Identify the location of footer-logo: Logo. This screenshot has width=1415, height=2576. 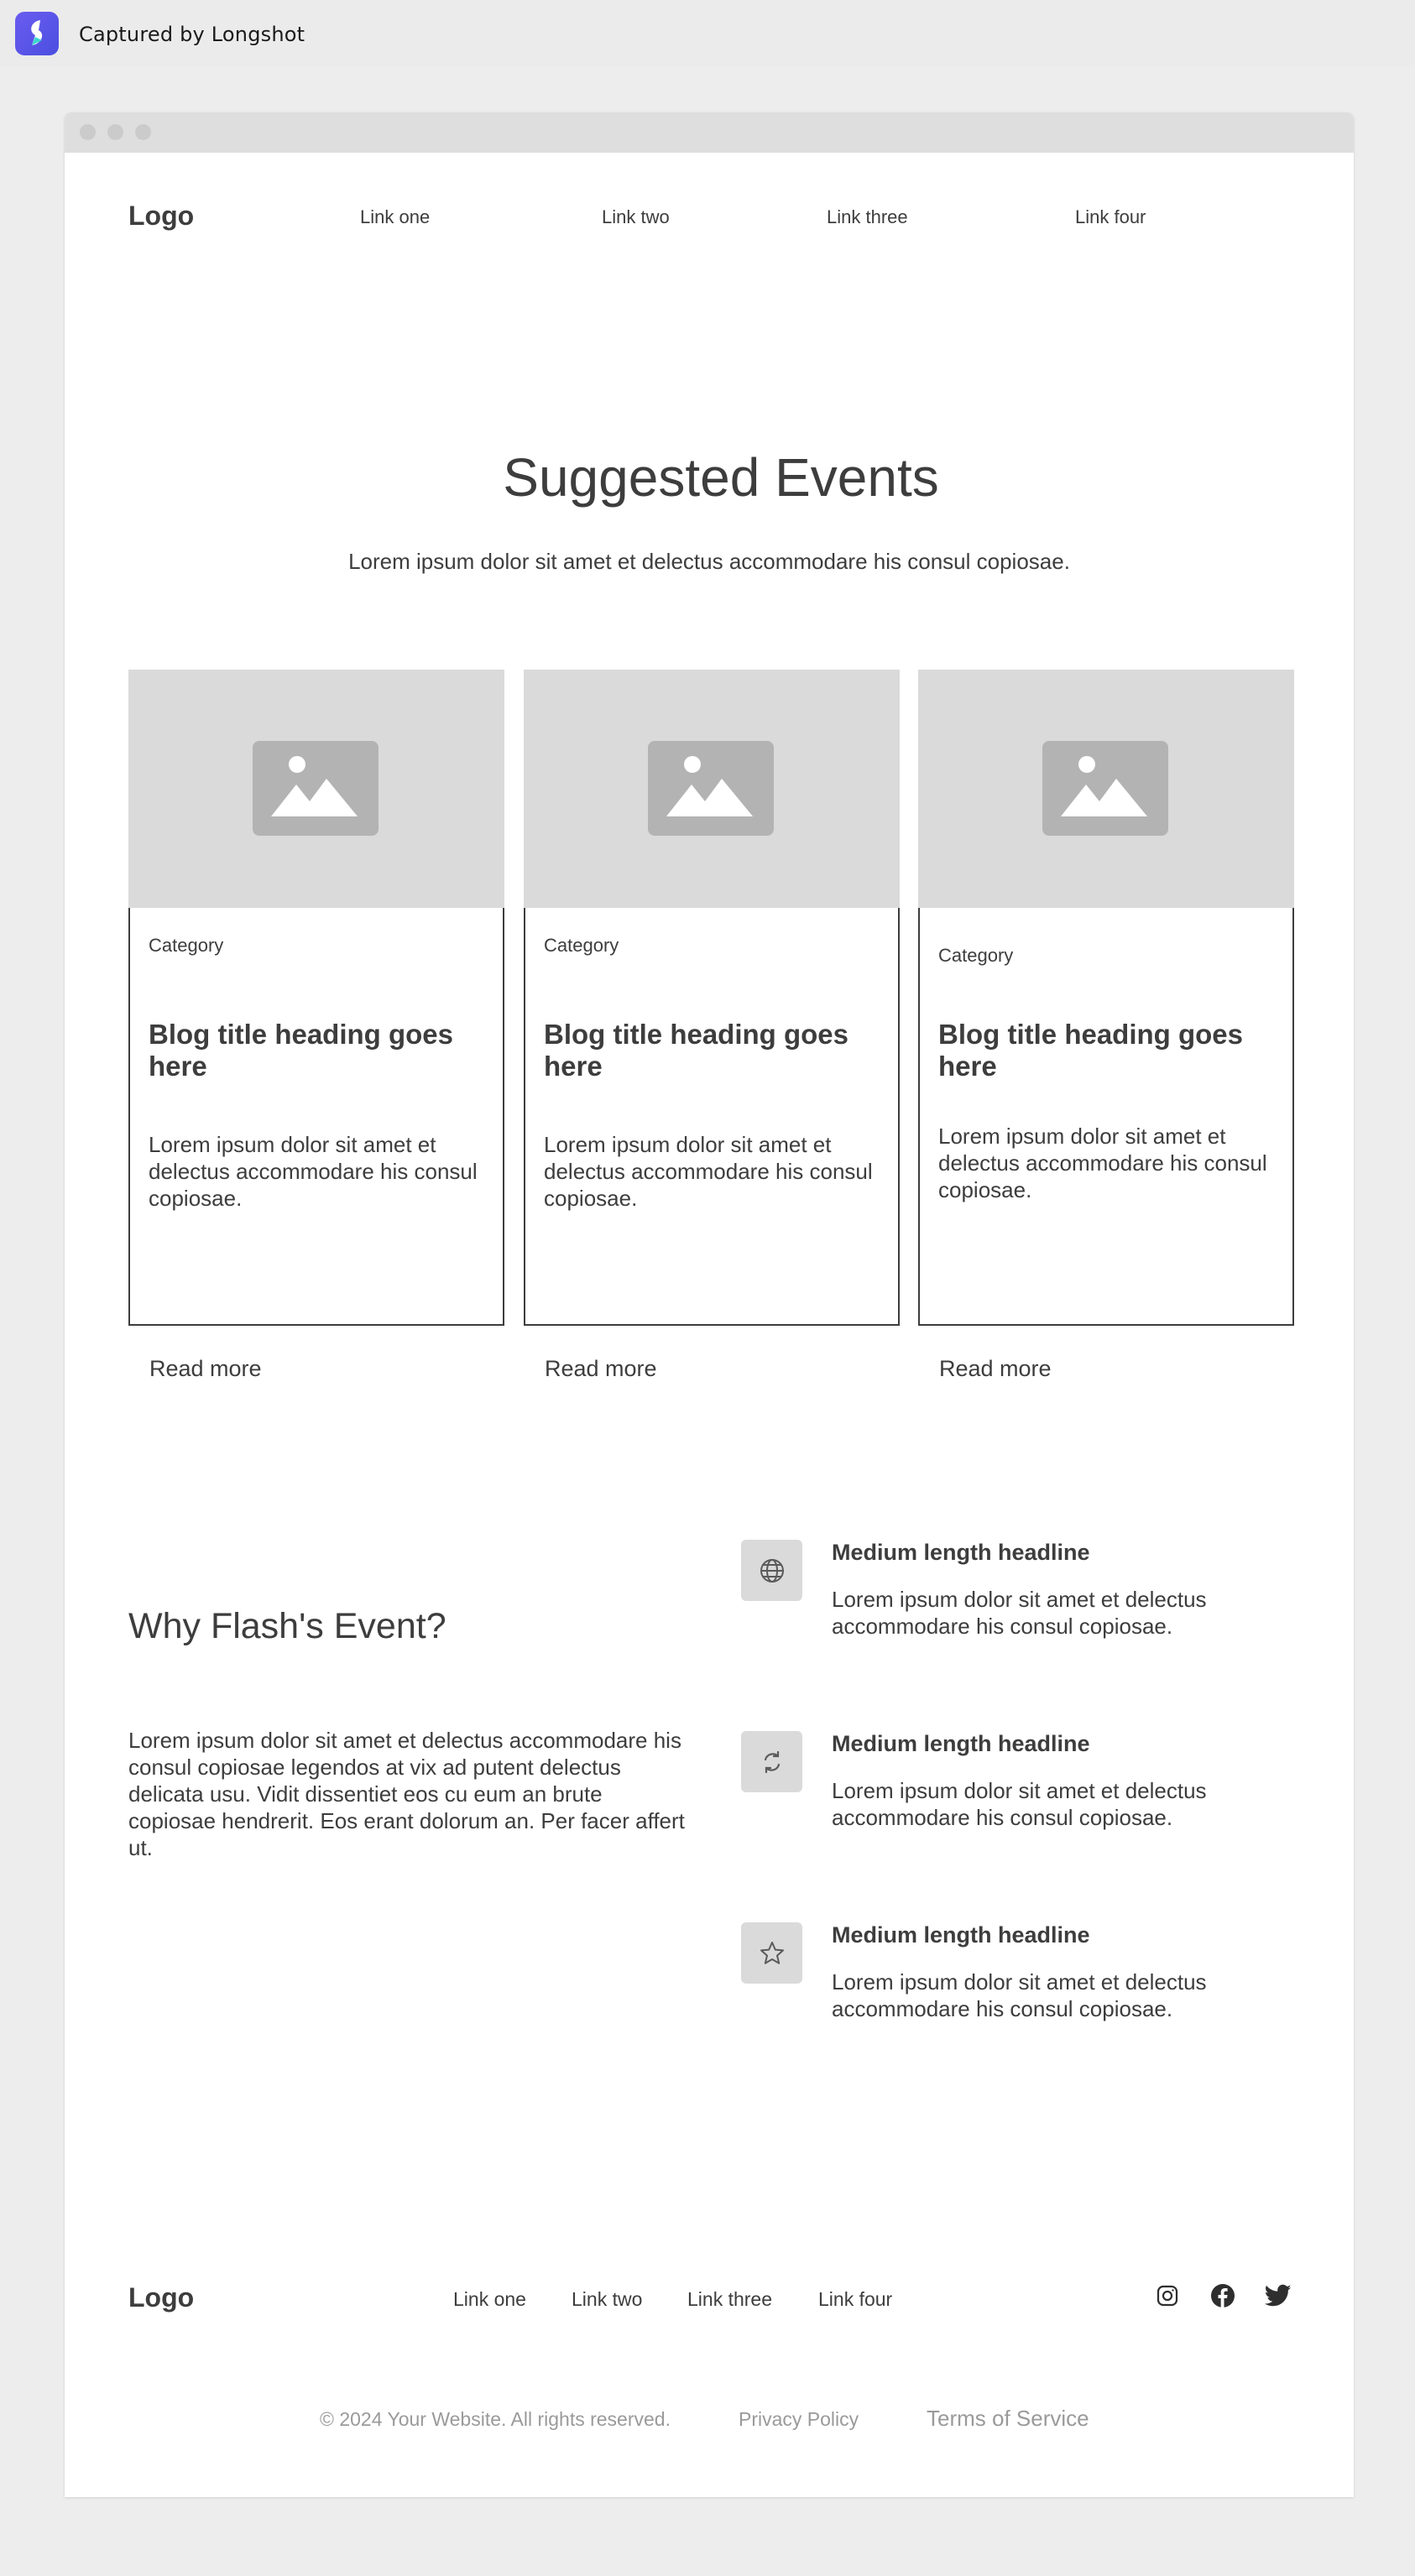
(161, 2297).